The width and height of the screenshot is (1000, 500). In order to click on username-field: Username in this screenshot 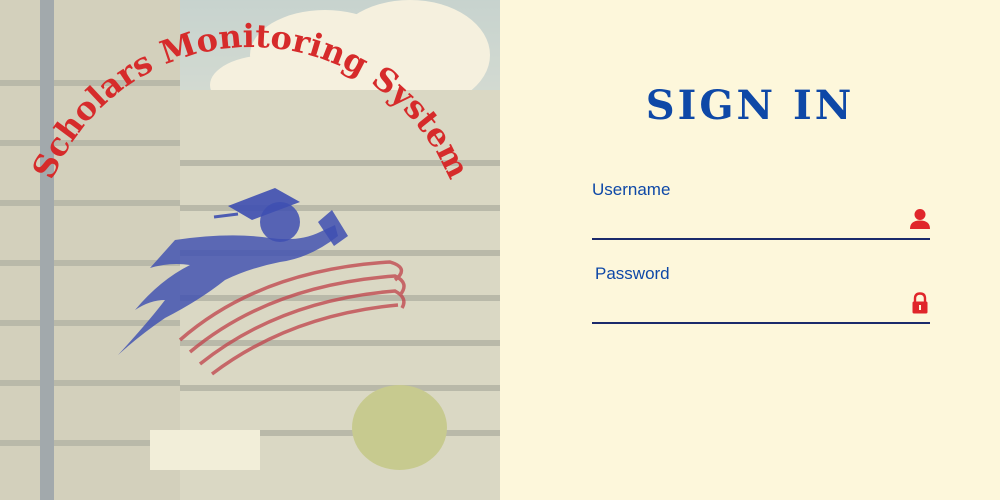, I will do `click(761, 215)`.